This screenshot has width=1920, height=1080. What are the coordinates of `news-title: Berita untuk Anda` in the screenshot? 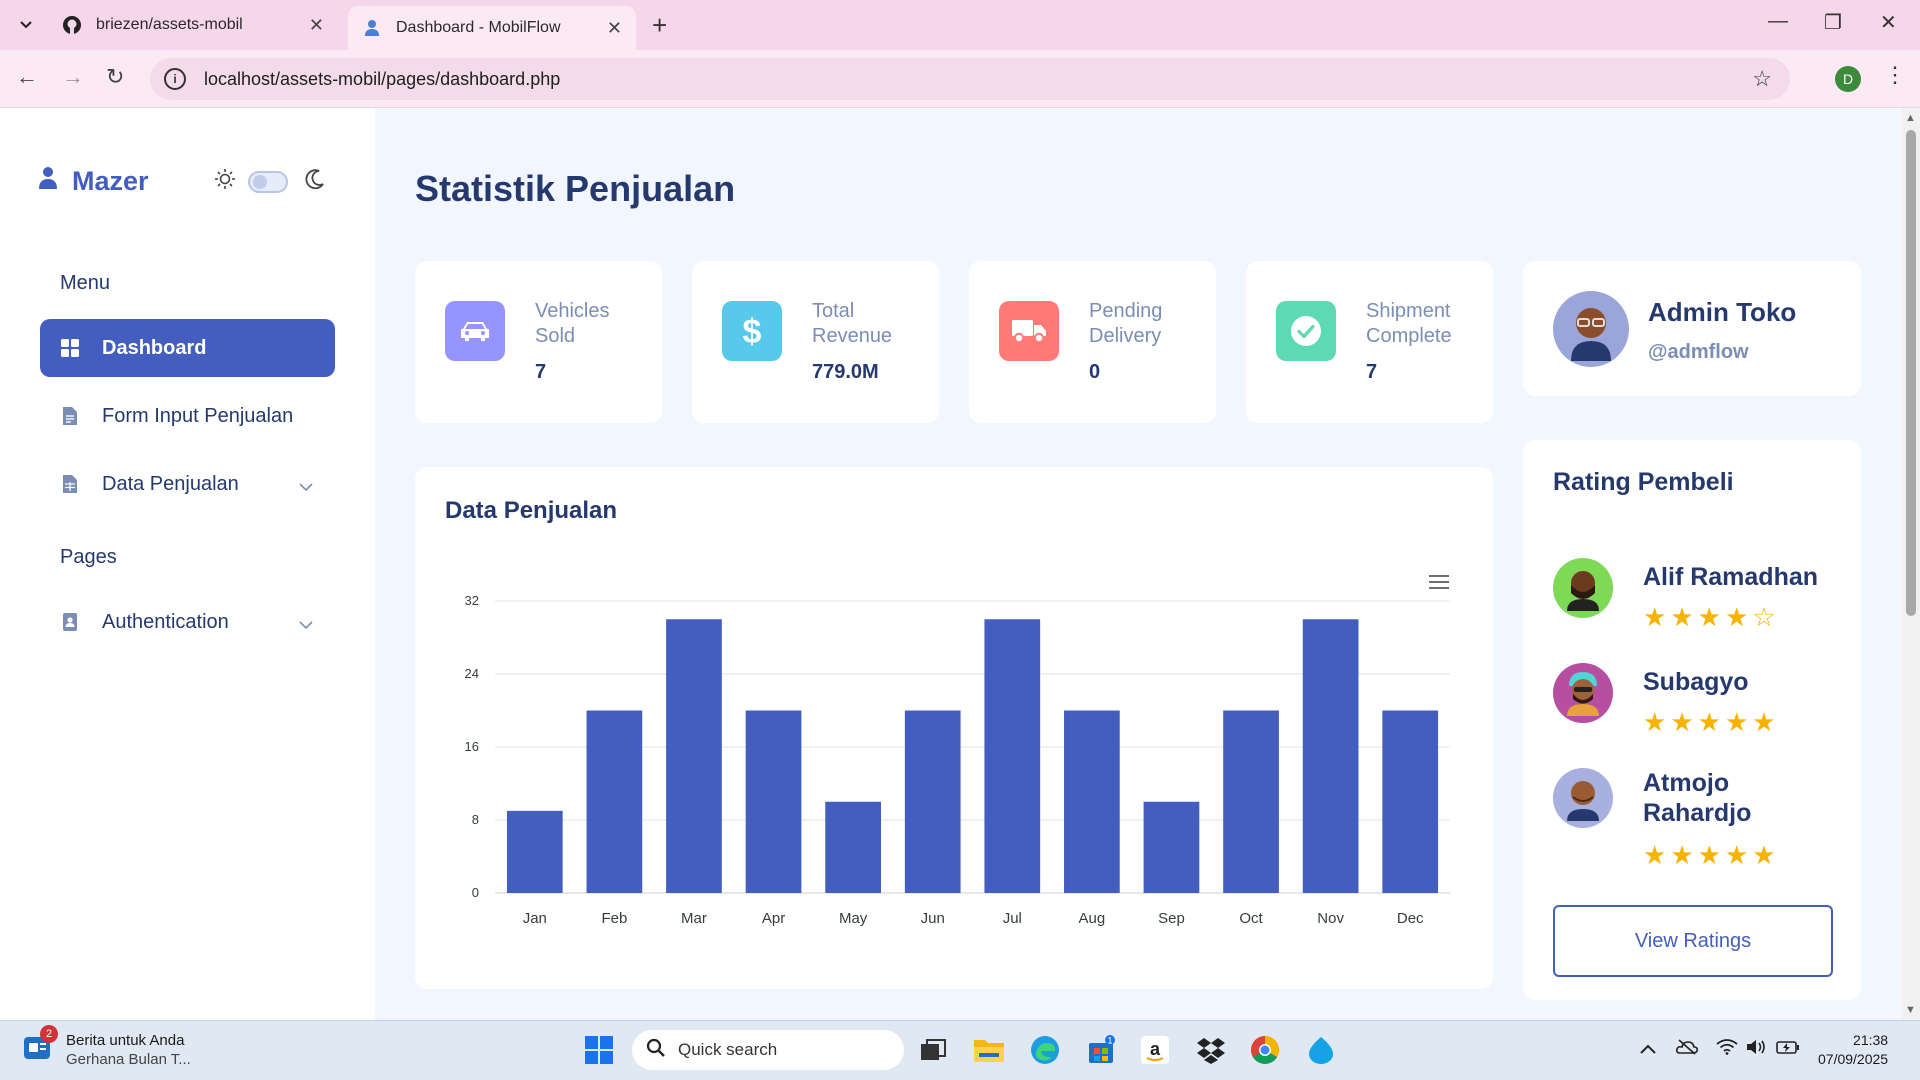 It's located at (125, 1040).